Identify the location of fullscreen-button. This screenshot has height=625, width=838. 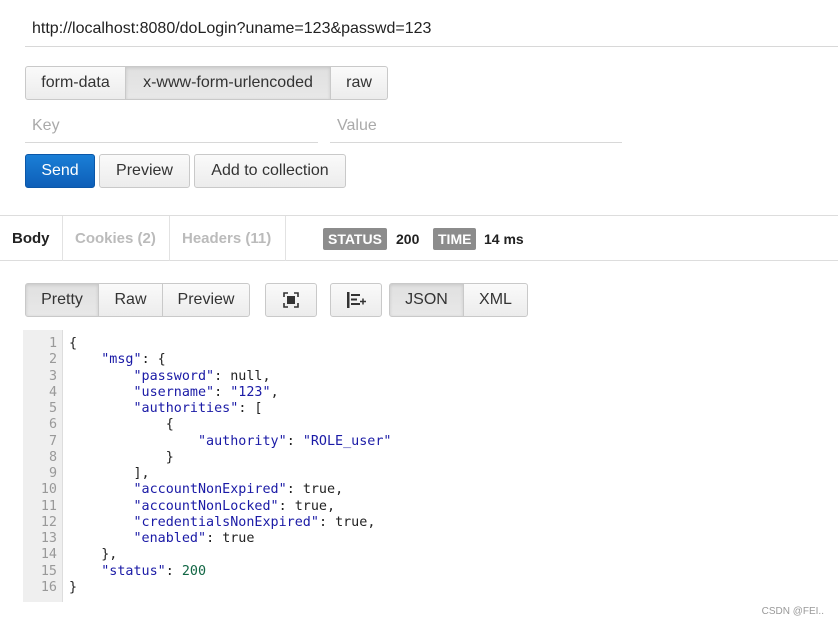
(291, 300).